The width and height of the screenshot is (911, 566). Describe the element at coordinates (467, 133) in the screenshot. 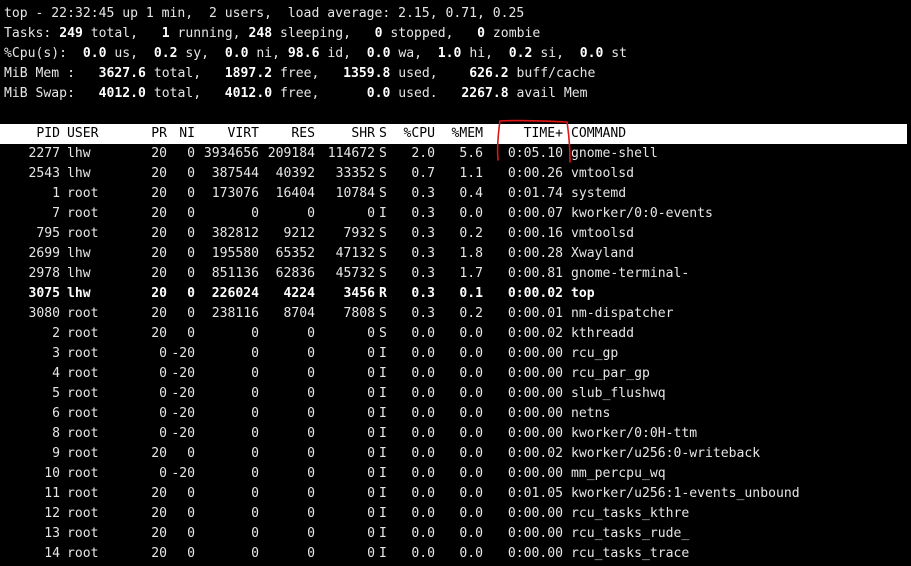

I see `column-header-mem: %MEM` at that location.